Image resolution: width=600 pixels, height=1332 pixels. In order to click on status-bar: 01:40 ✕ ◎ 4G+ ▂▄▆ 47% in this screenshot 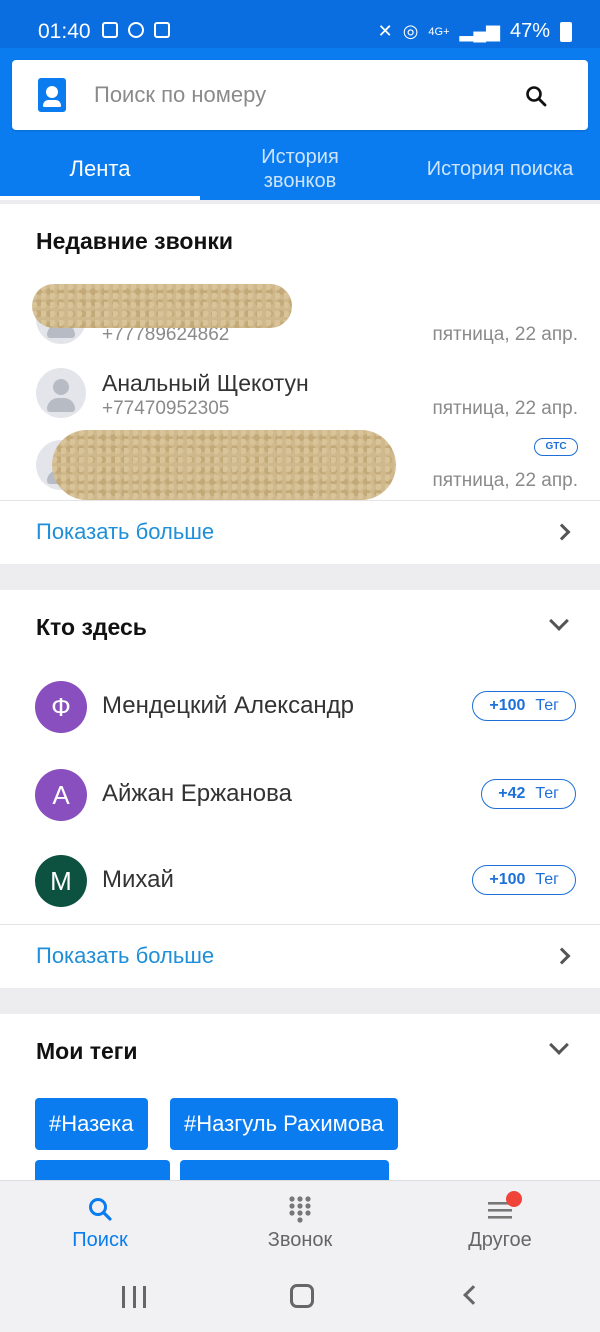, I will do `click(300, 24)`.